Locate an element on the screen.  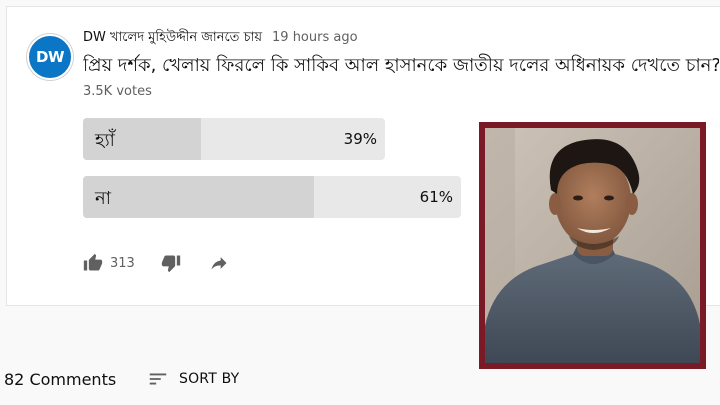
share-button is located at coordinates (219, 263).